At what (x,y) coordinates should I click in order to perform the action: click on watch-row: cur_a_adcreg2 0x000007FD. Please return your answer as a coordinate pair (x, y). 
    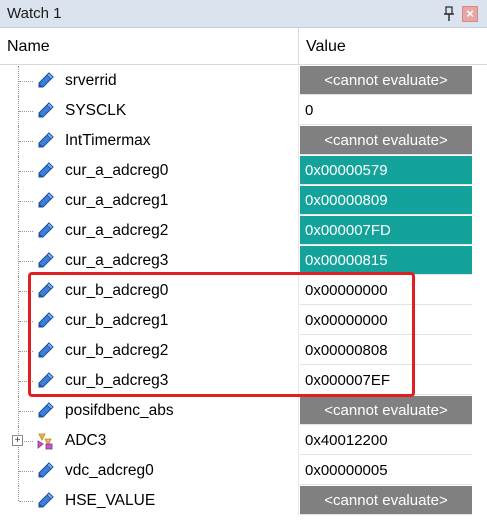
    Looking at the image, I should click on (243, 231).